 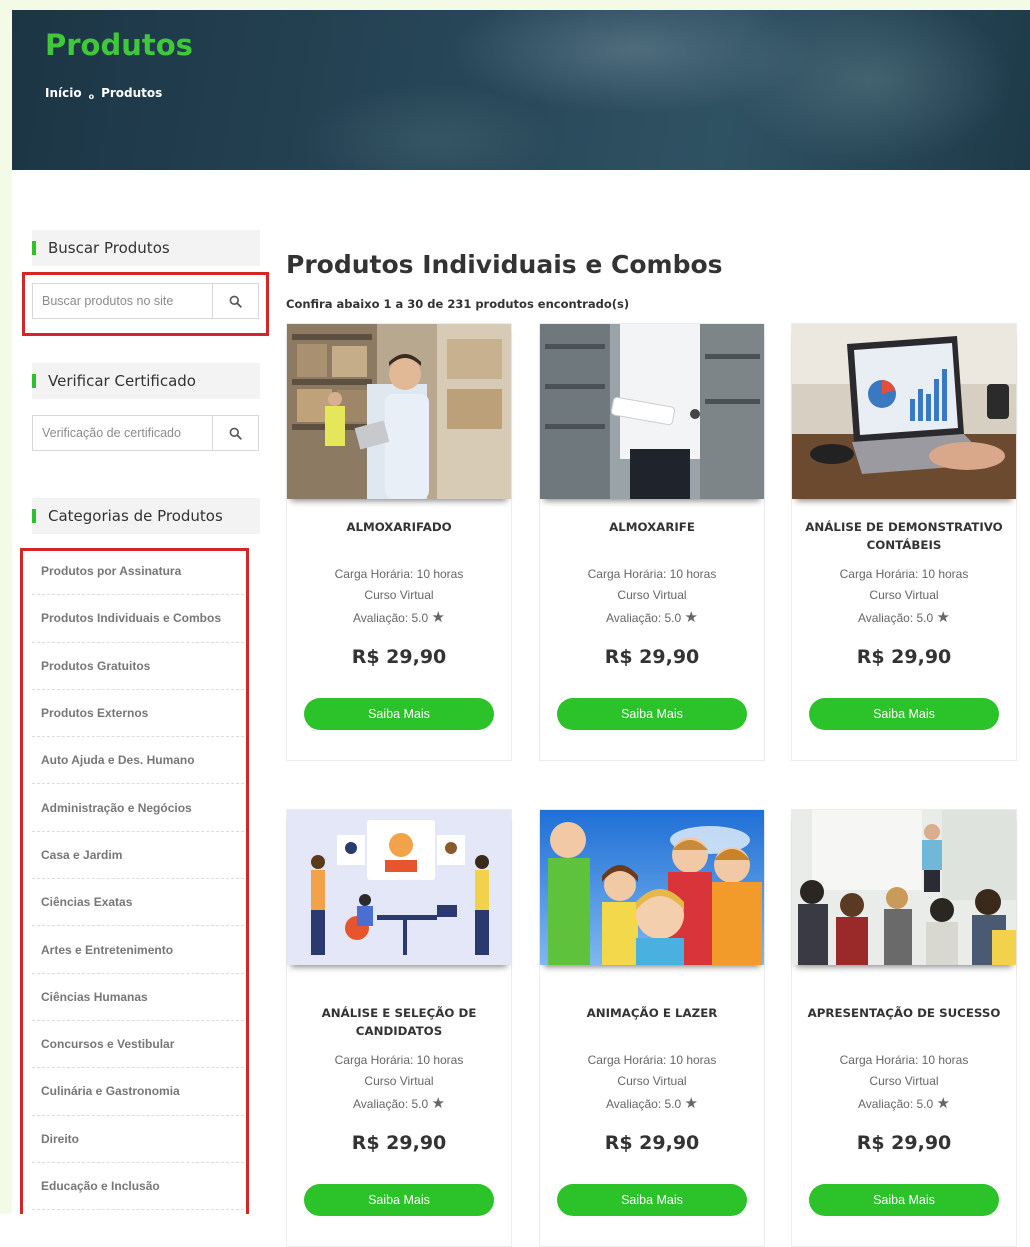 I want to click on breadcrumb-separator: o, so click(x=91, y=96).